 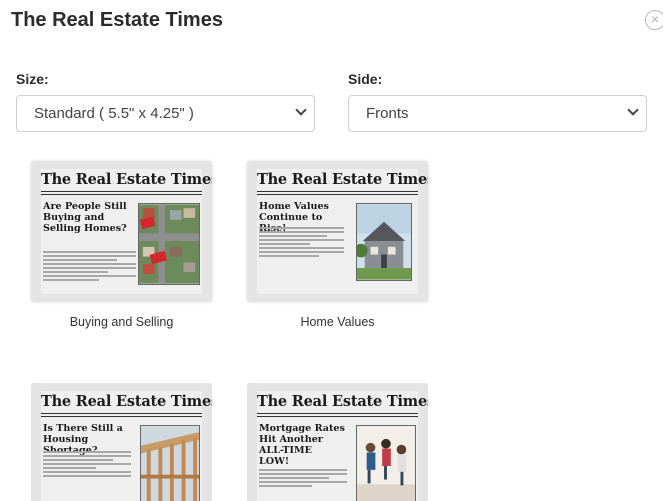 I want to click on construction-frame-photo-icon, so click(x=170, y=463).